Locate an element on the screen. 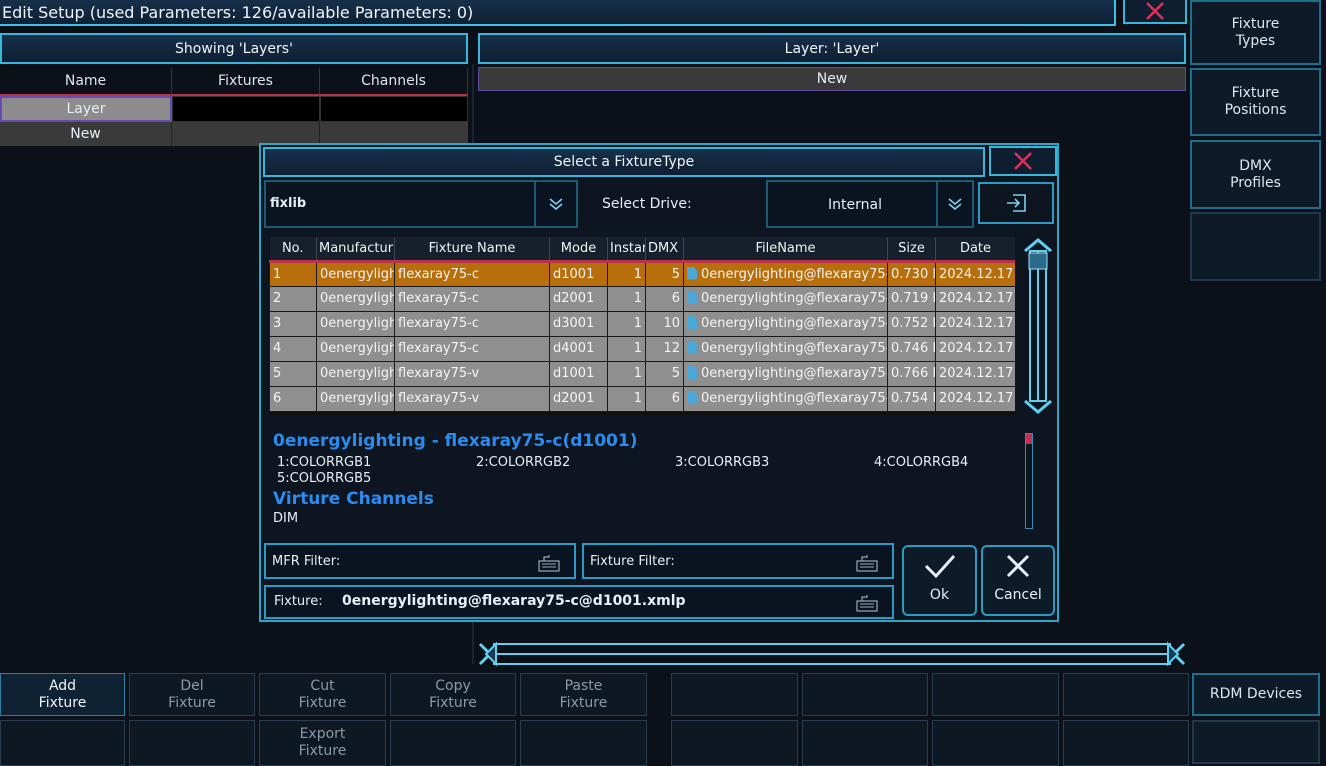 This screenshot has height=766, width=1326. column-header-fixture-name: Fixture Name is located at coordinates (472, 250).